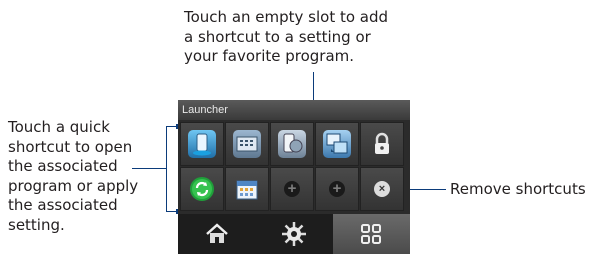  I want to click on shortcut-row, so click(295, 144).